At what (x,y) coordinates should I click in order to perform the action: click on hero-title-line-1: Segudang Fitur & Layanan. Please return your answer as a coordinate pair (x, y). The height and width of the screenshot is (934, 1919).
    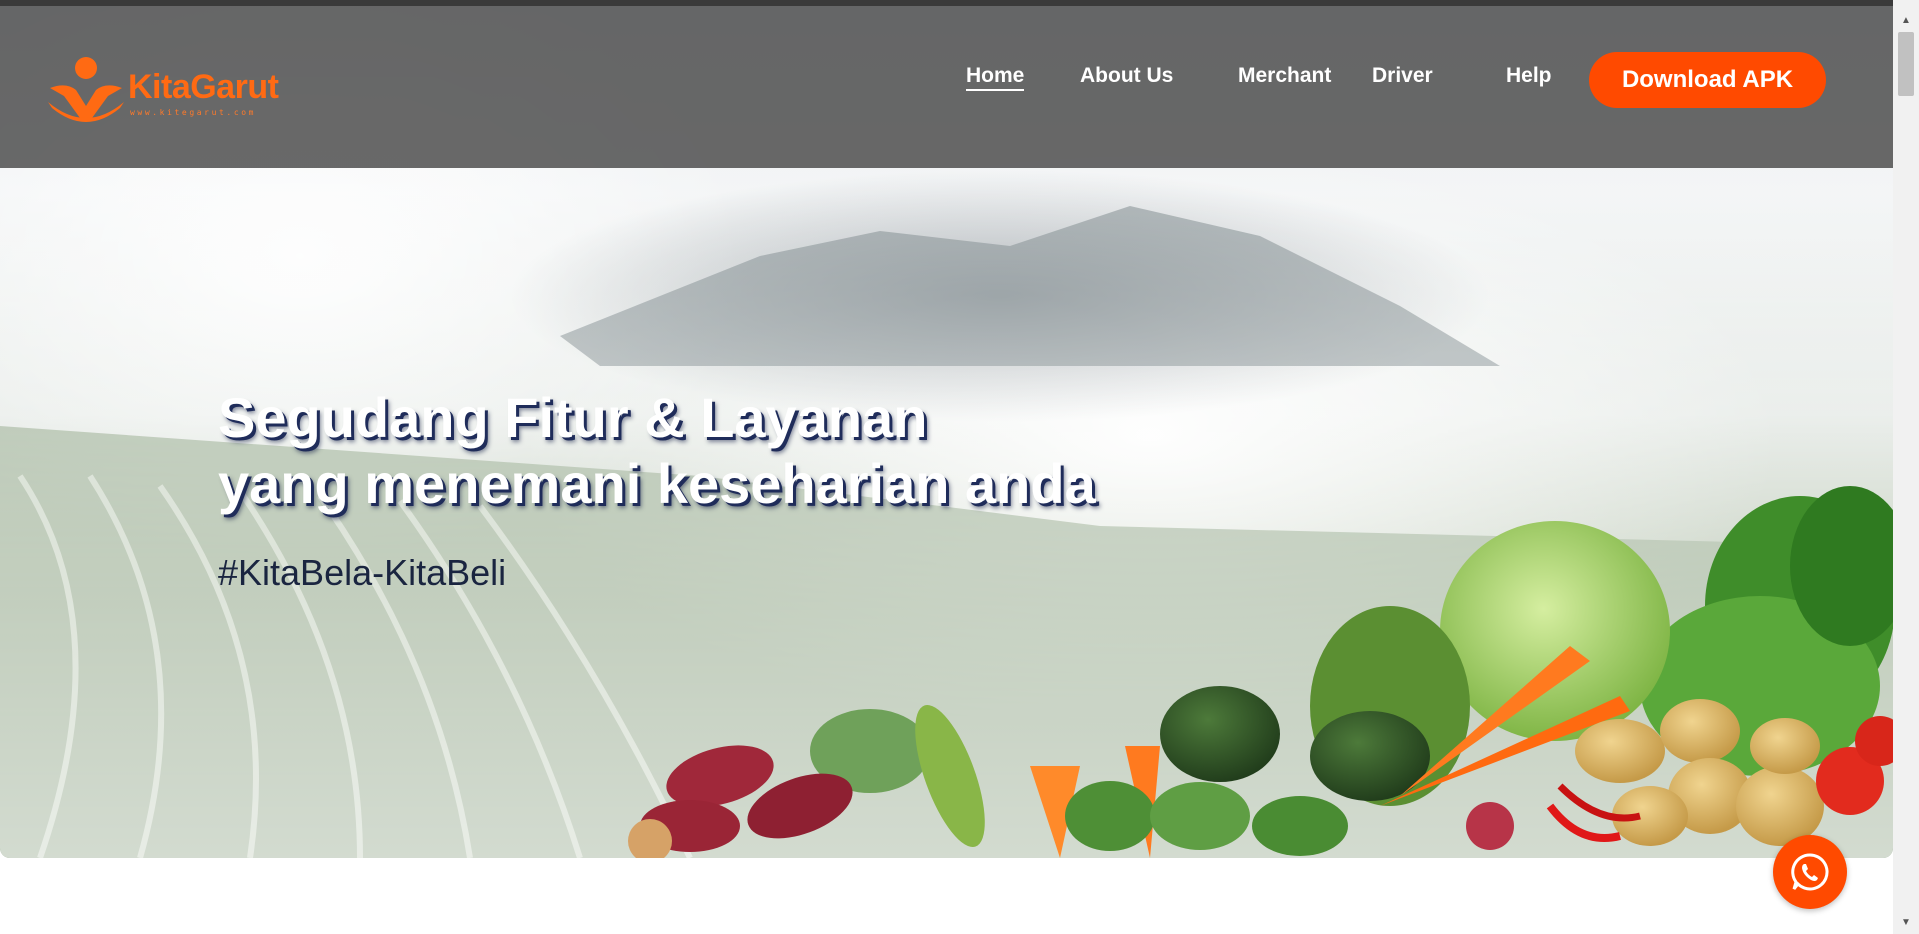
    Looking at the image, I should click on (573, 417).